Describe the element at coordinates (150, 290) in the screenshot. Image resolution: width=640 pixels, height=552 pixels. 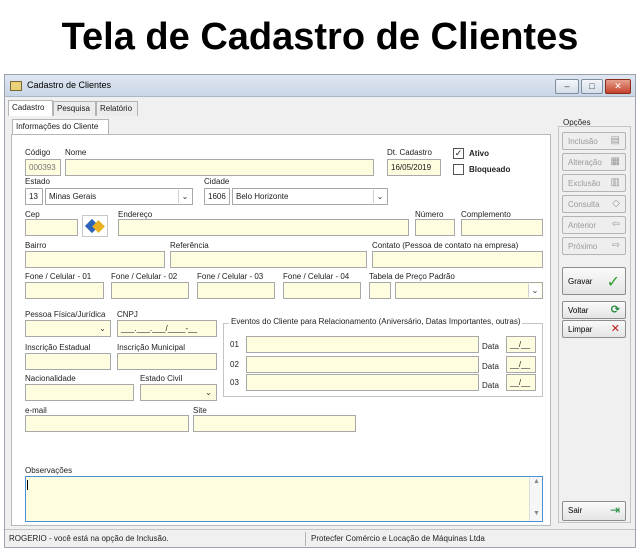
I see `fone2-field` at that location.